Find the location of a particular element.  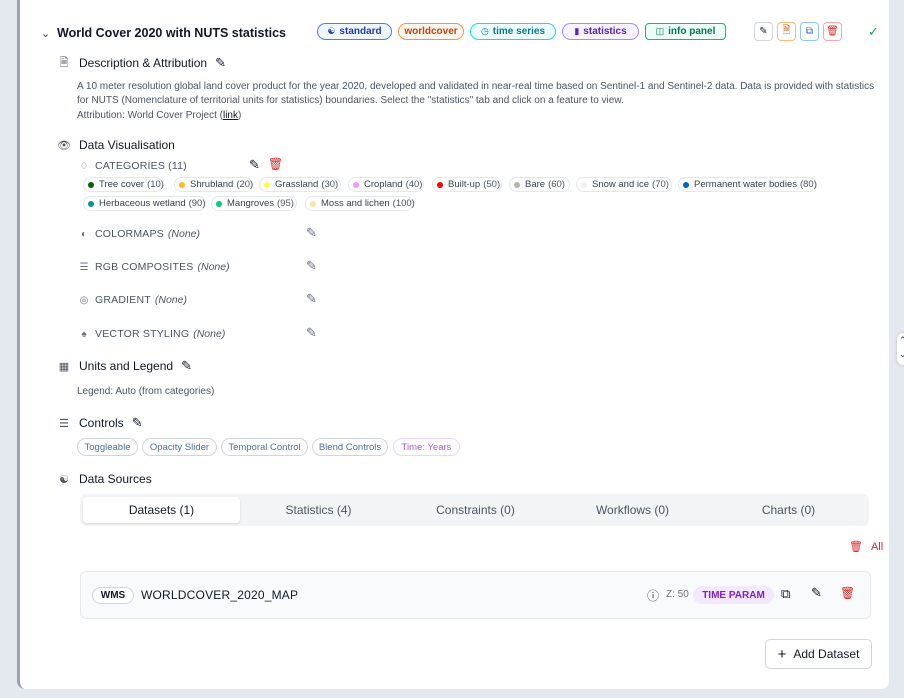

units-label: Units and Legend is located at coordinates (126, 366).